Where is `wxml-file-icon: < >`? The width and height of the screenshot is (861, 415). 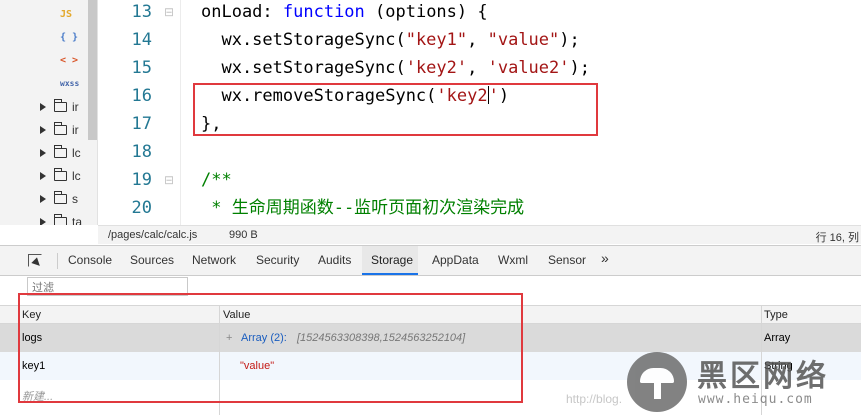 wxml-file-icon: < > is located at coordinates (69, 60).